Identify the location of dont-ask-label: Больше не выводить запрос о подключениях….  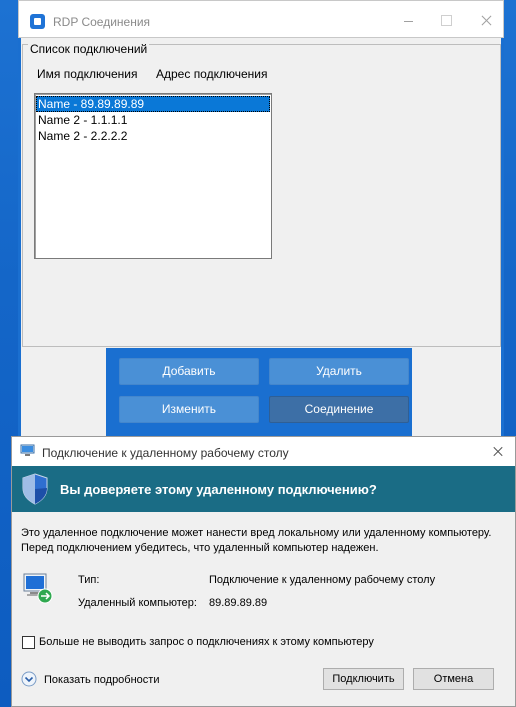
(206, 642).